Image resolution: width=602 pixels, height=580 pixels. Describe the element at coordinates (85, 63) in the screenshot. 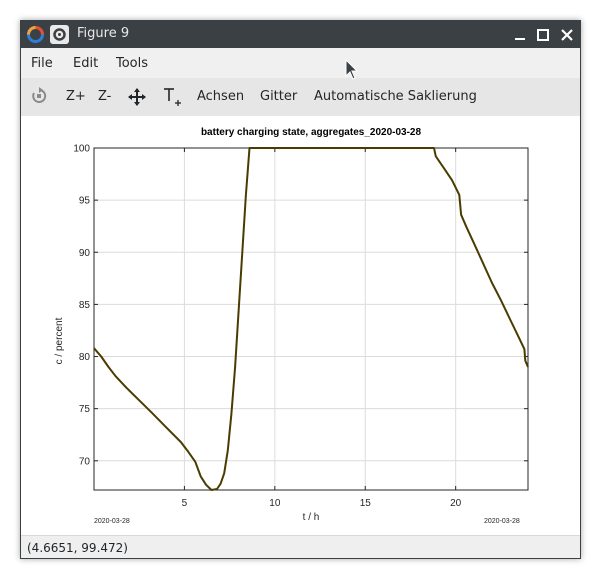

I see `menu-edit: Edit` at that location.